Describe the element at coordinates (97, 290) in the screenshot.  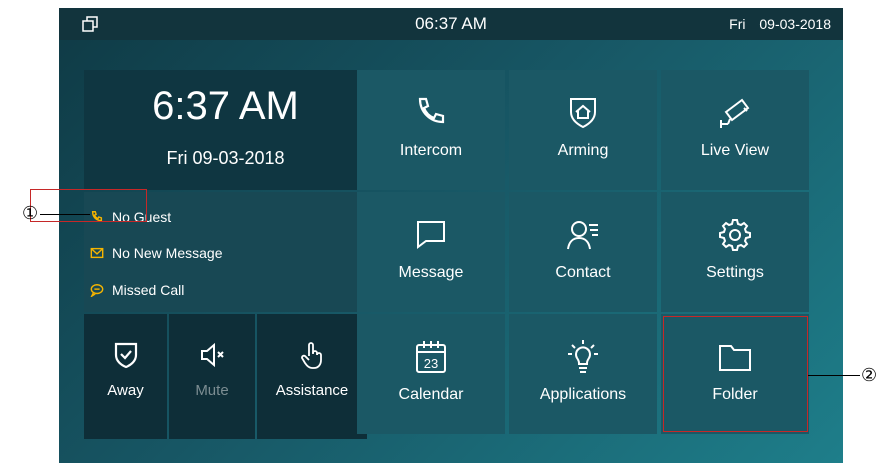
I see `chat-bubble-icon` at that location.